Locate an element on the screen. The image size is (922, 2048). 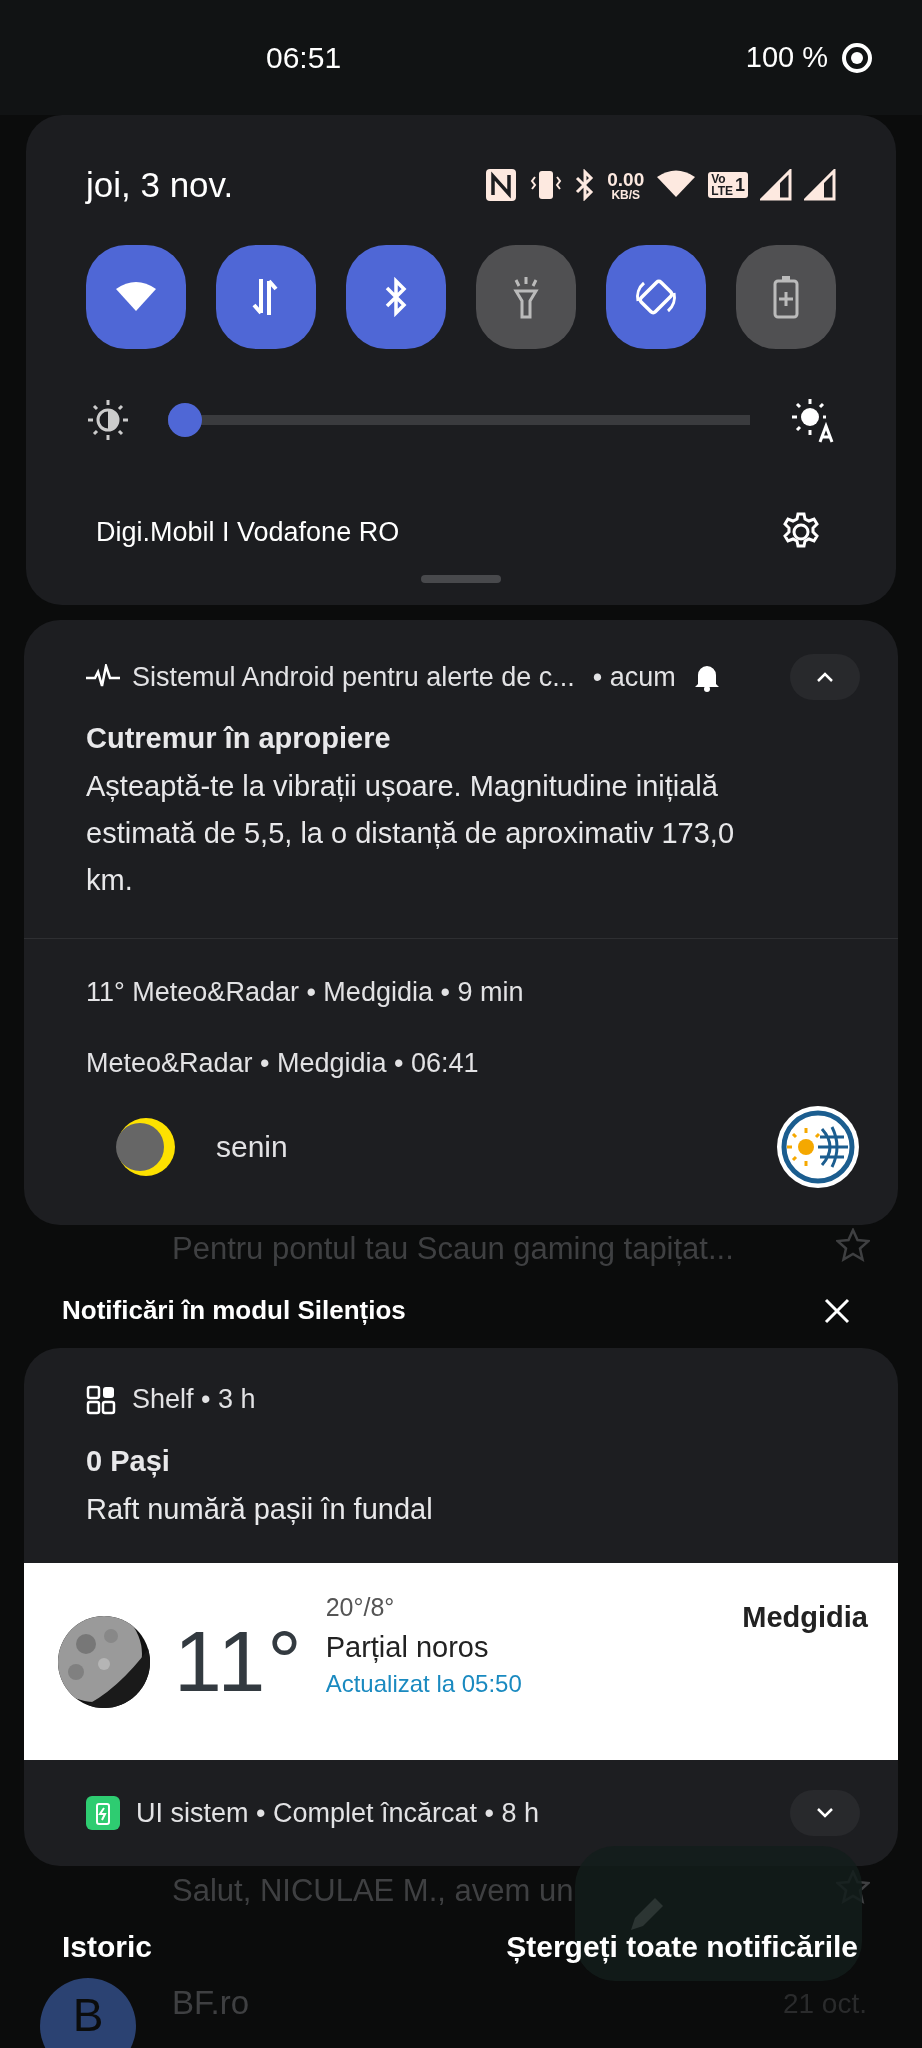
drag-handle is located at coordinates (461, 579).